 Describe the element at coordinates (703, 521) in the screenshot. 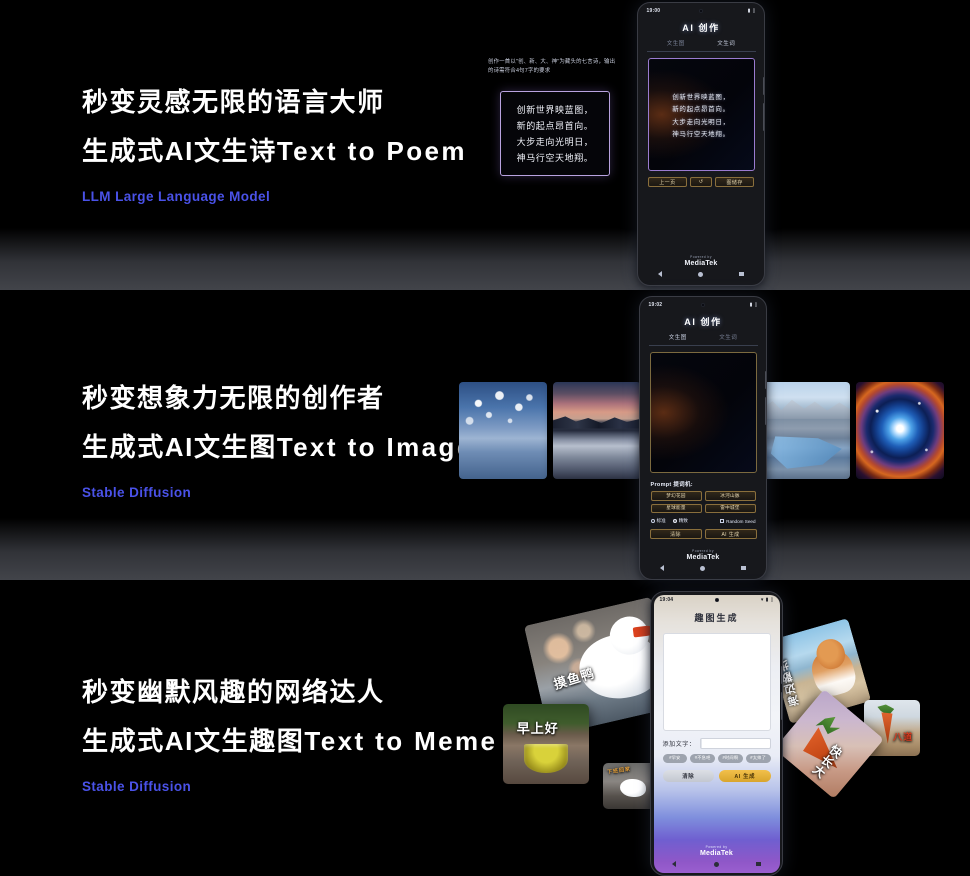

I see `quality-options-row: 标准 精致 Random Seed` at that location.